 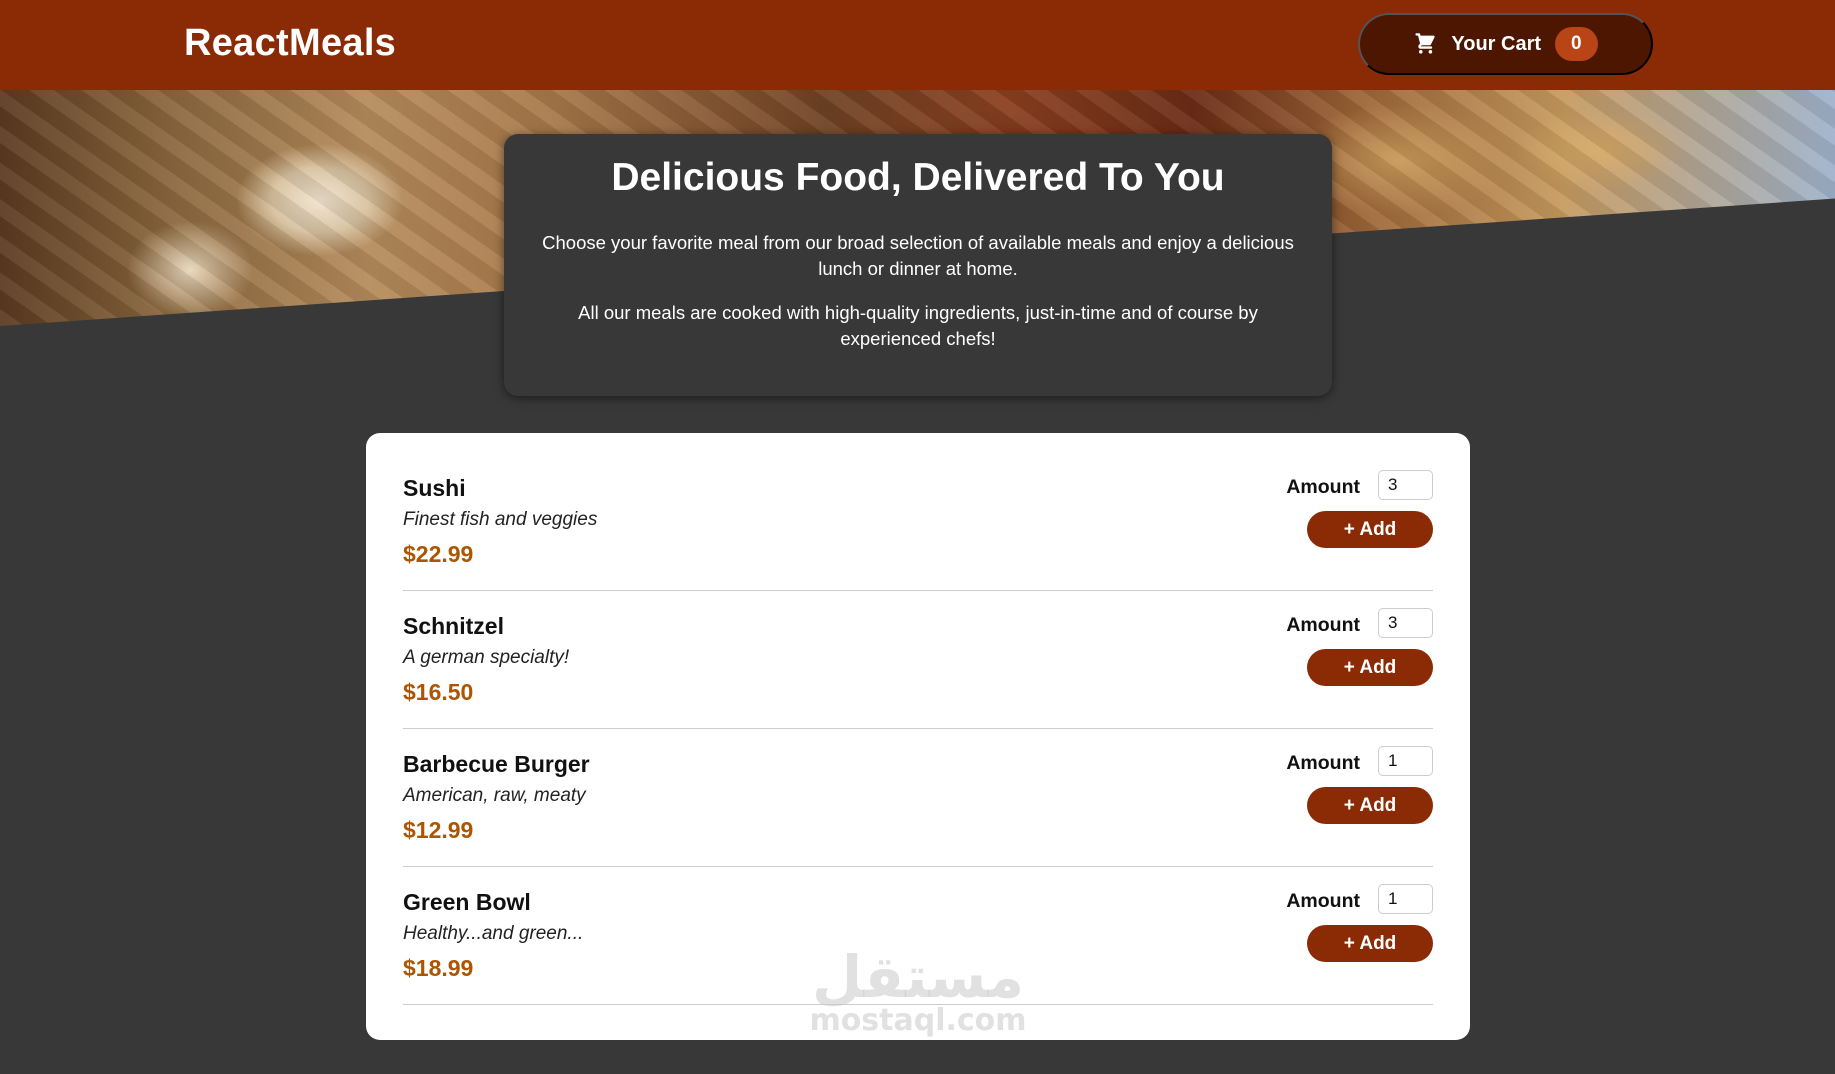 What do you see at coordinates (453, 626) in the screenshot?
I see `meal-name: Schnitzel` at bounding box center [453, 626].